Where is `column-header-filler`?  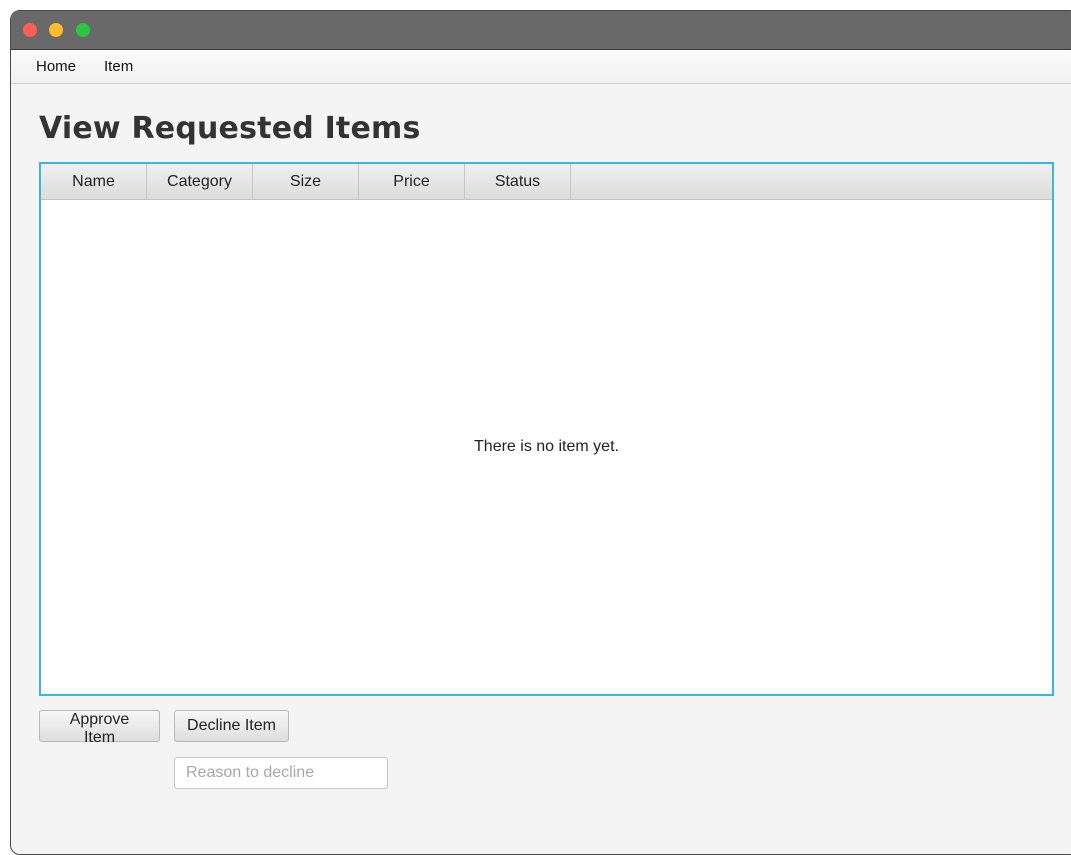 column-header-filler is located at coordinates (811, 181).